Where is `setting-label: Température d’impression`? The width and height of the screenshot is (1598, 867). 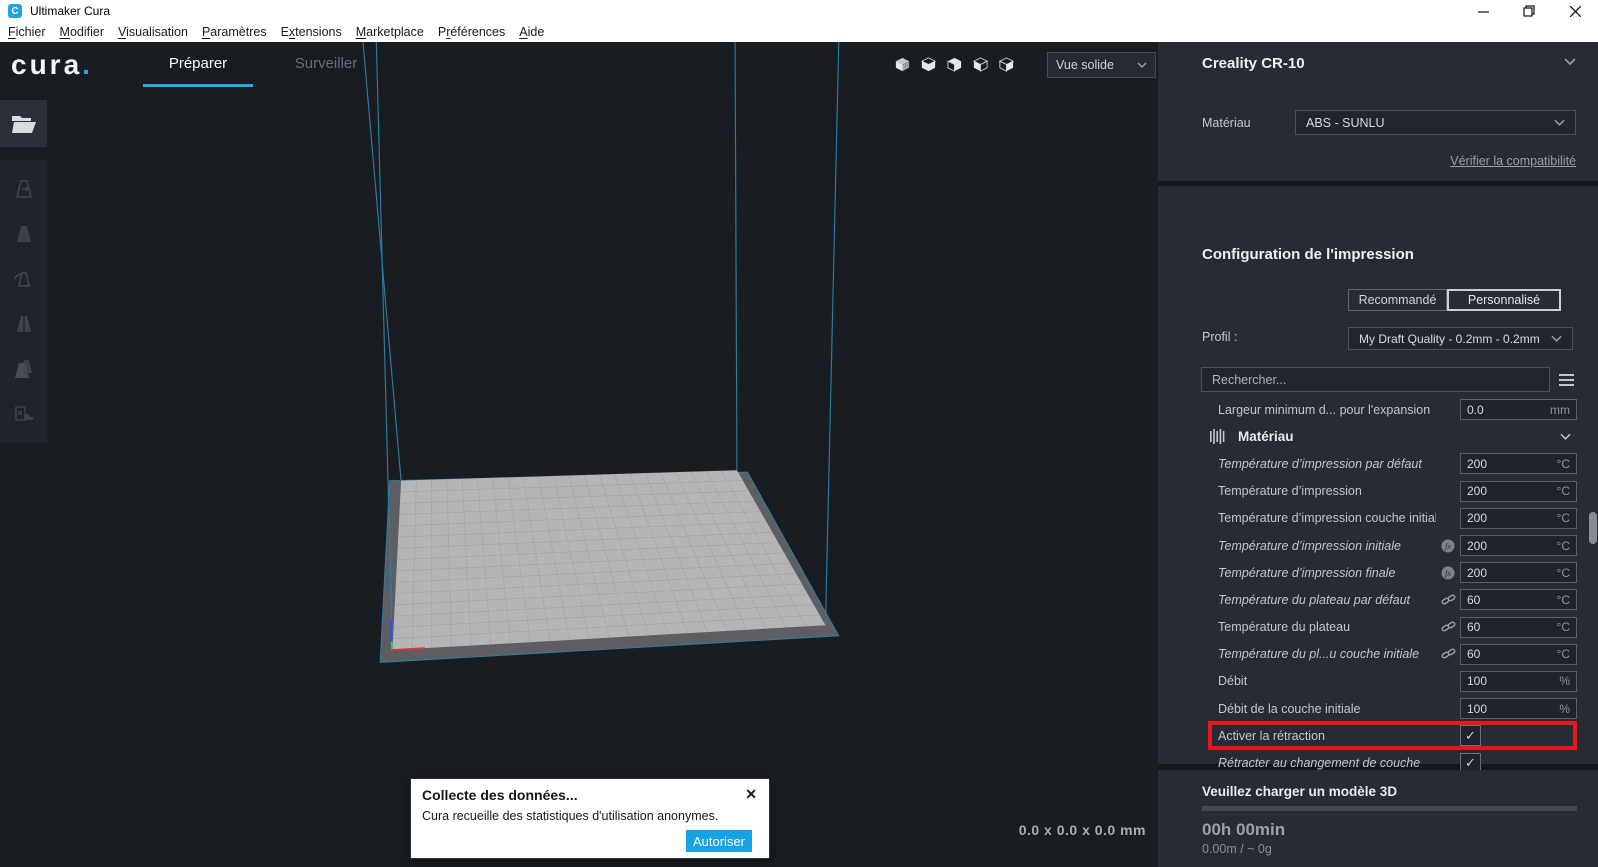
setting-label: Température d’impression is located at coordinates (1290, 491).